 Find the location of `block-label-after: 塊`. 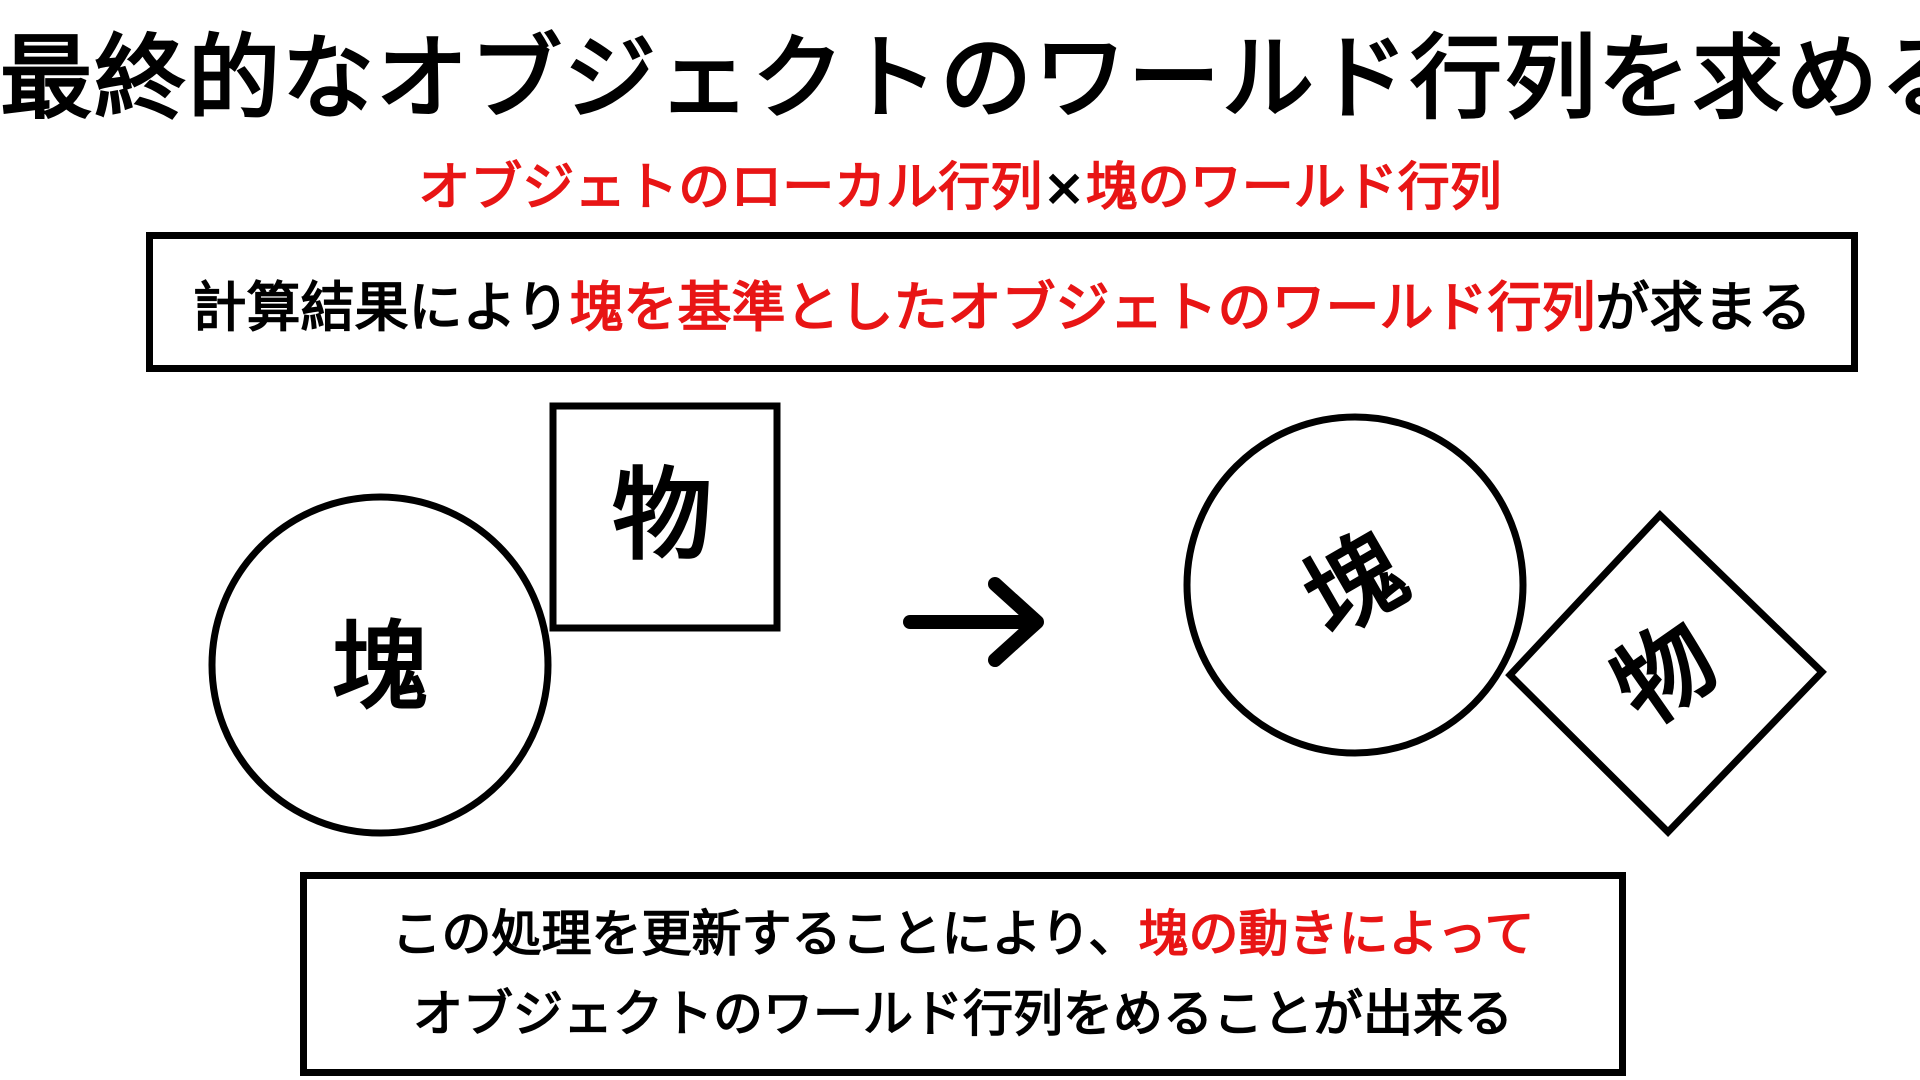

block-label-after: 塊 is located at coordinates (1354, 585).